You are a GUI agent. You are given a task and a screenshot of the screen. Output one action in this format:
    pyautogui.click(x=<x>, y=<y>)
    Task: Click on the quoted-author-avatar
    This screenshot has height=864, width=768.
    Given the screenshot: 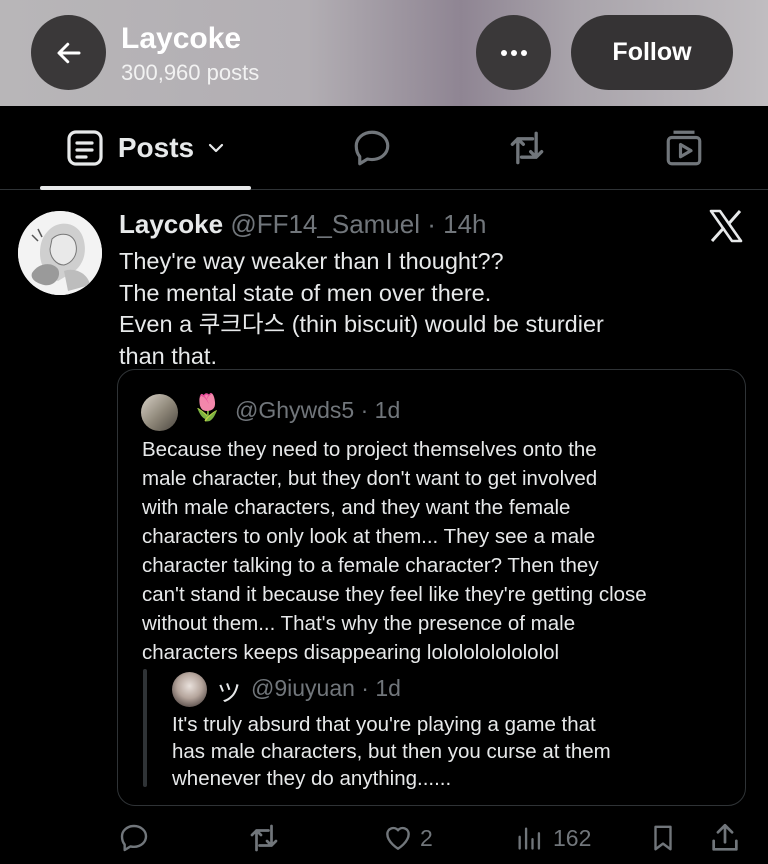 What is the action you would take?
    pyautogui.click(x=159, y=412)
    